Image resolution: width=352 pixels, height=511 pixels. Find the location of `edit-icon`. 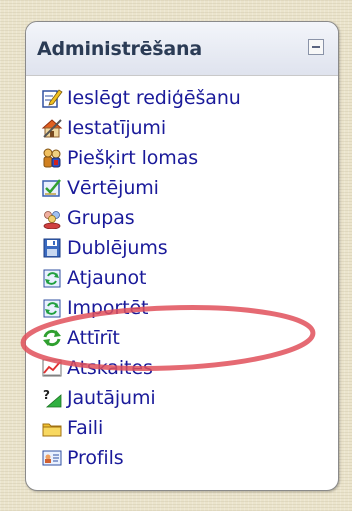

edit-icon is located at coordinates (52, 98).